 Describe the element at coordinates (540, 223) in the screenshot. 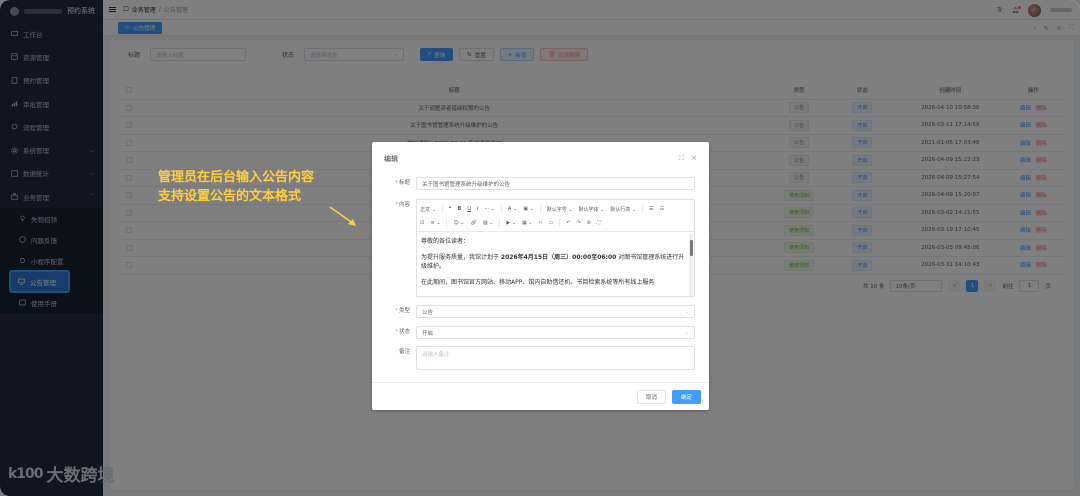

I see `code-icon: ‹›` at that location.